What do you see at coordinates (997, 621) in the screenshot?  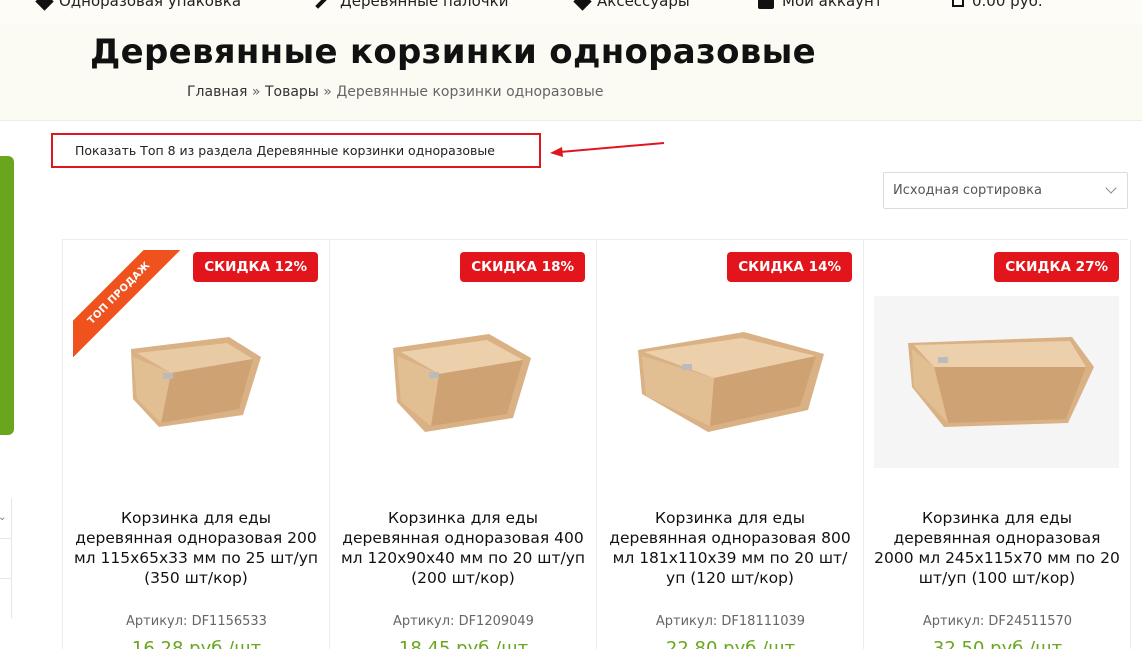 I see `product-sku: Артикул: DF24511570` at bounding box center [997, 621].